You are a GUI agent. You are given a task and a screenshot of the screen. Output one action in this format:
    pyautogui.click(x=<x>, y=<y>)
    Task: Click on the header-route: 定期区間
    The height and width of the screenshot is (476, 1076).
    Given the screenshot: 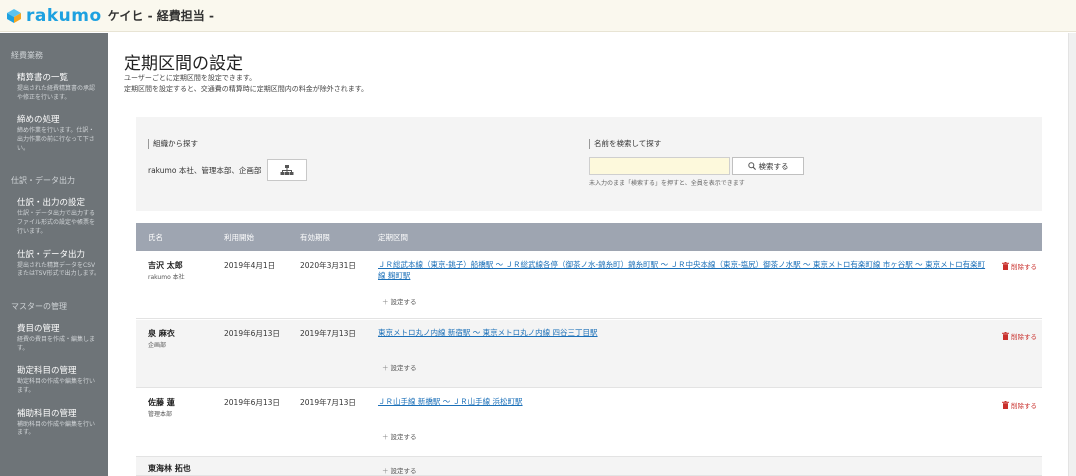 What is the action you would take?
    pyautogui.click(x=393, y=237)
    